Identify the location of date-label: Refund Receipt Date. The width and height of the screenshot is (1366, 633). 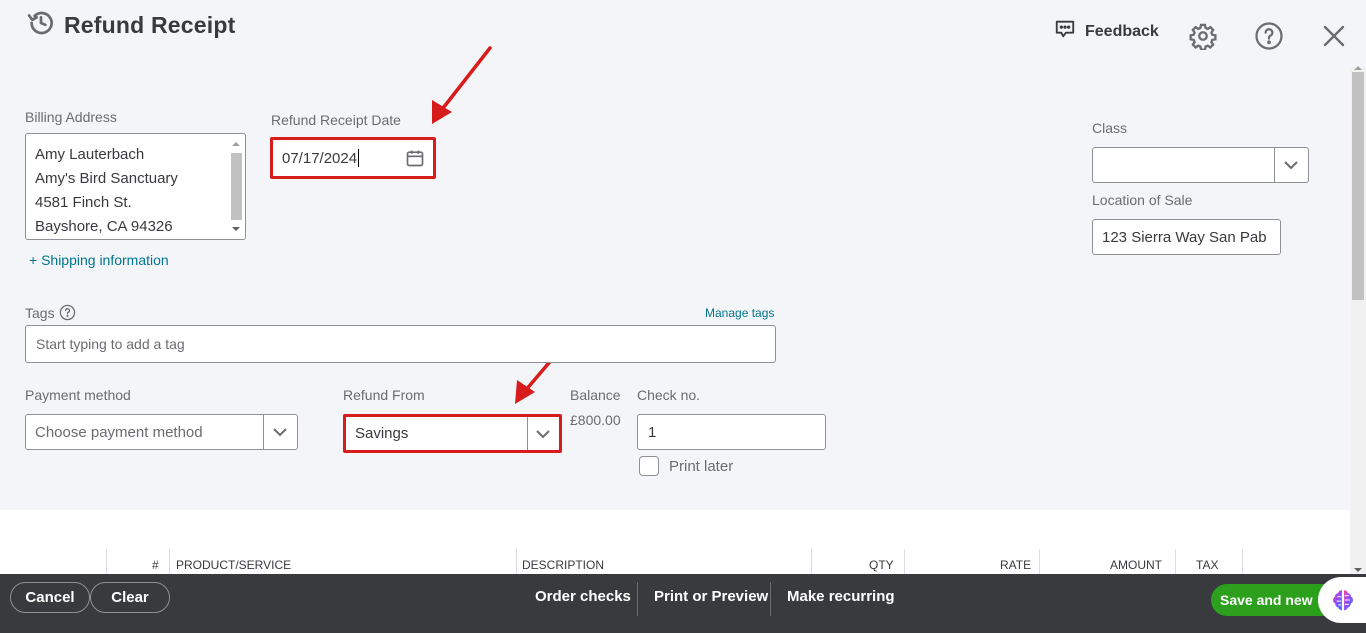
(336, 120).